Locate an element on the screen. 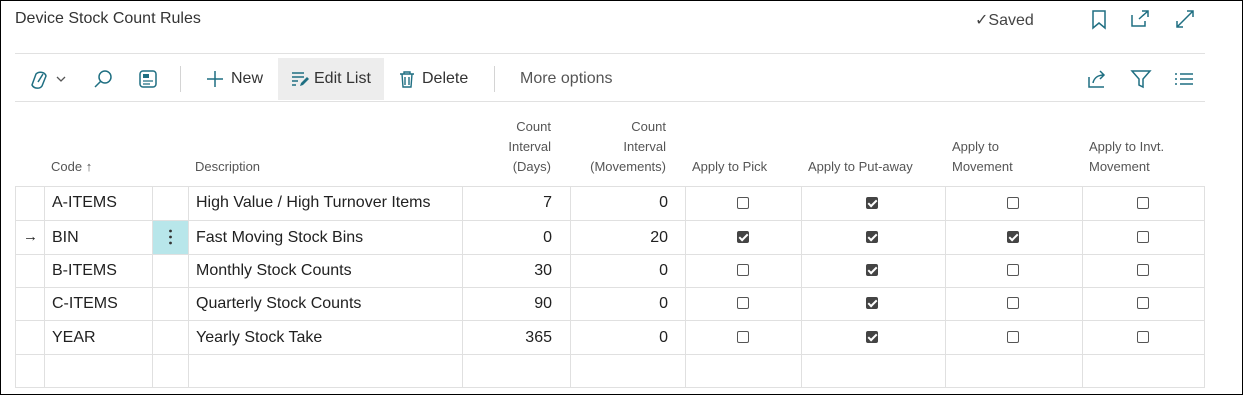 Image resolution: width=1243 pixels, height=395 pixels. edit-list-button: Edit List is located at coordinates (331, 79).